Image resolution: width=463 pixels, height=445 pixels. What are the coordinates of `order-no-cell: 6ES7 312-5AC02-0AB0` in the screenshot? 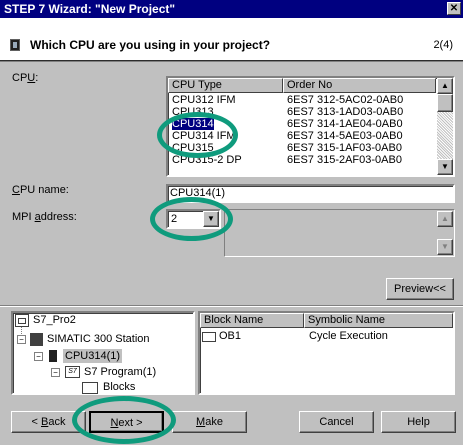 It's located at (345, 100).